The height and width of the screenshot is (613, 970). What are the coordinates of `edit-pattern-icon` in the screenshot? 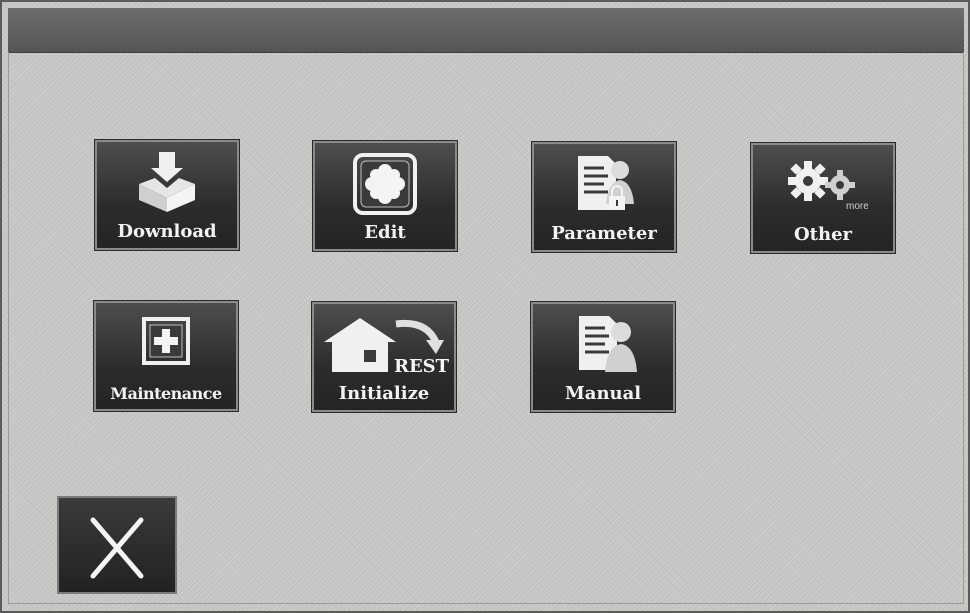 It's located at (385, 182).